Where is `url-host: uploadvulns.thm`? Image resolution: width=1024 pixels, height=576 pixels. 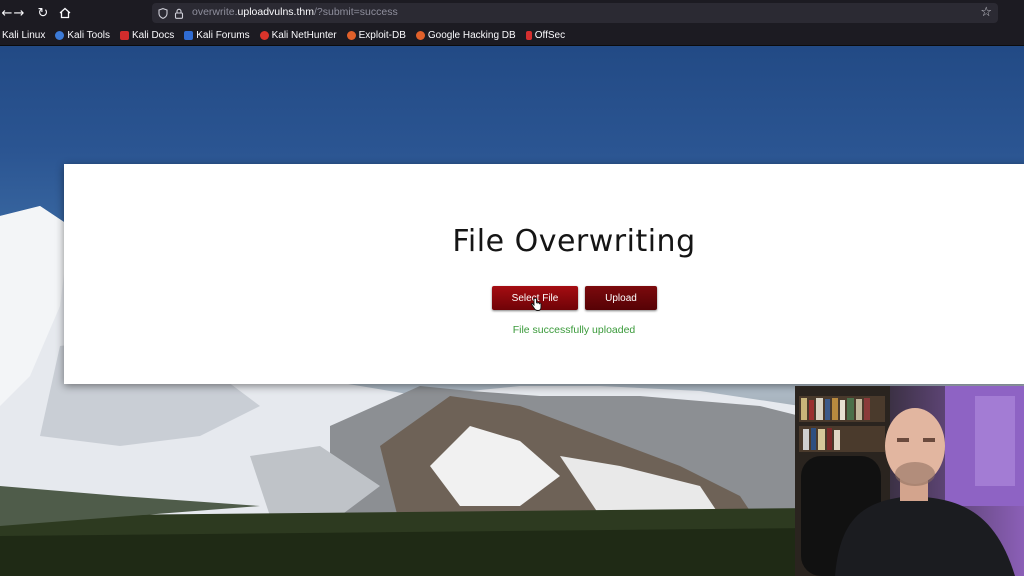
url-host: uploadvulns.thm is located at coordinates (275, 12).